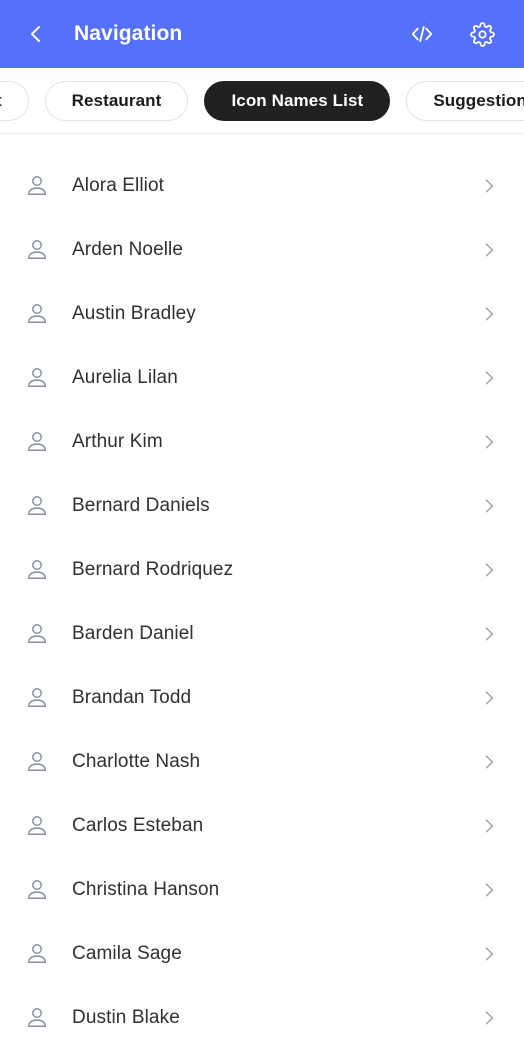  Describe the element at coordinates (138, 825) in the screenshot. I see `list-item-label: Carlos Esteban` at that location.